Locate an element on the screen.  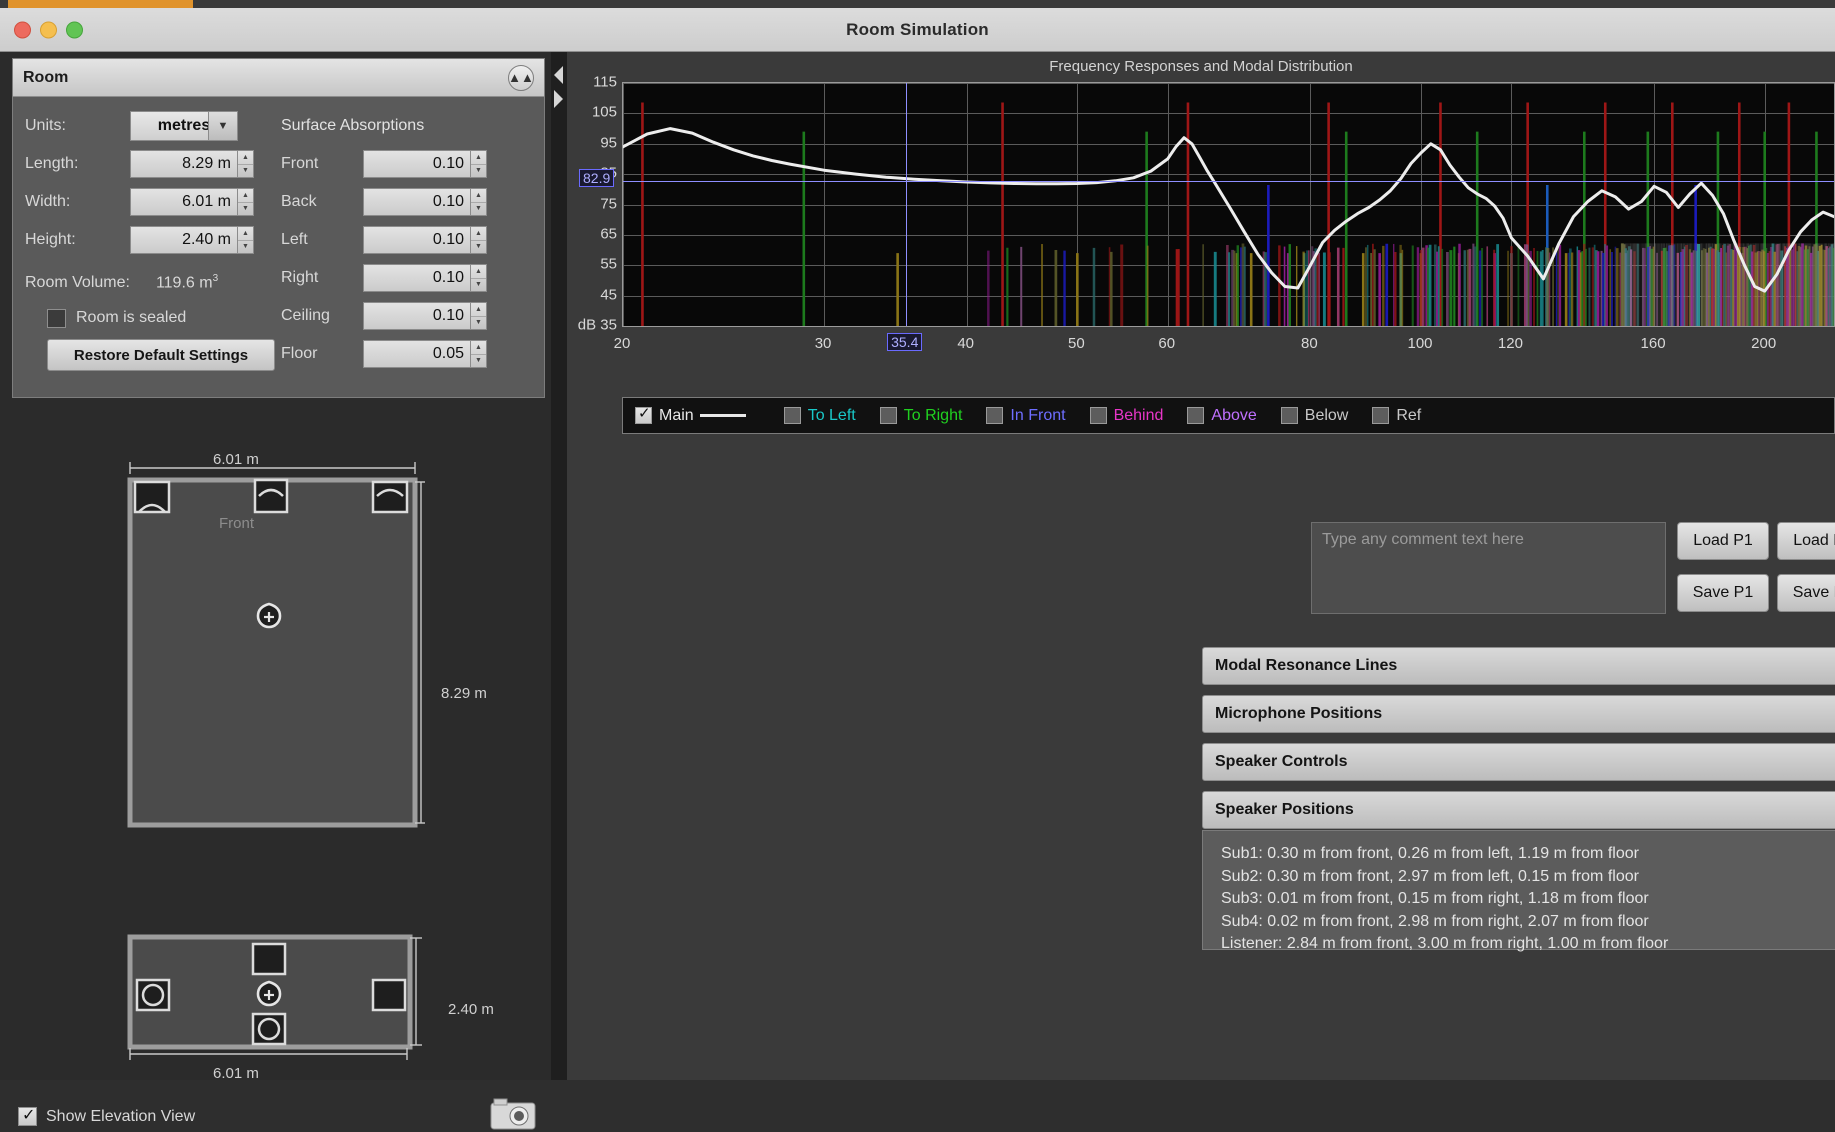
legend-item-ref: Ref is located at coordinates (1396, 416).